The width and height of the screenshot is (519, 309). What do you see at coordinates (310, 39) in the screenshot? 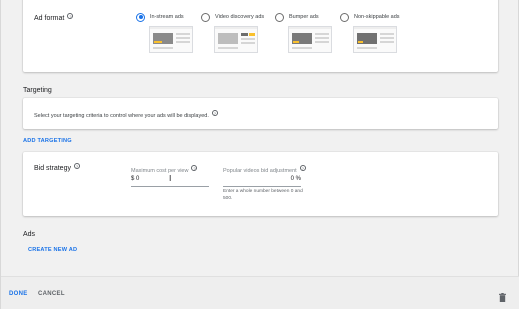
I see `bumper-preview-image` at bounding box center [310, 39].